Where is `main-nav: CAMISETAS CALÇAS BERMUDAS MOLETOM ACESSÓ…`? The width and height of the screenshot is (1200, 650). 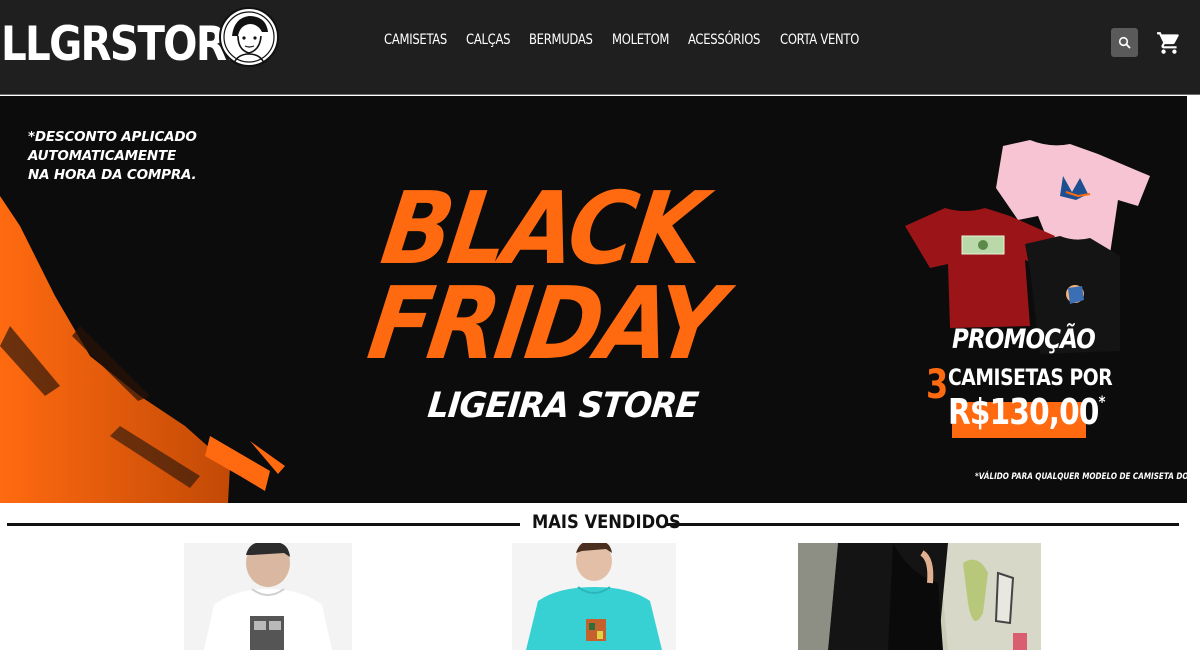
main-nav: CAMISETAS CALÇAS BERMUDAS MOLETOM ACESSÓ… is located at coordinates (632, 40).